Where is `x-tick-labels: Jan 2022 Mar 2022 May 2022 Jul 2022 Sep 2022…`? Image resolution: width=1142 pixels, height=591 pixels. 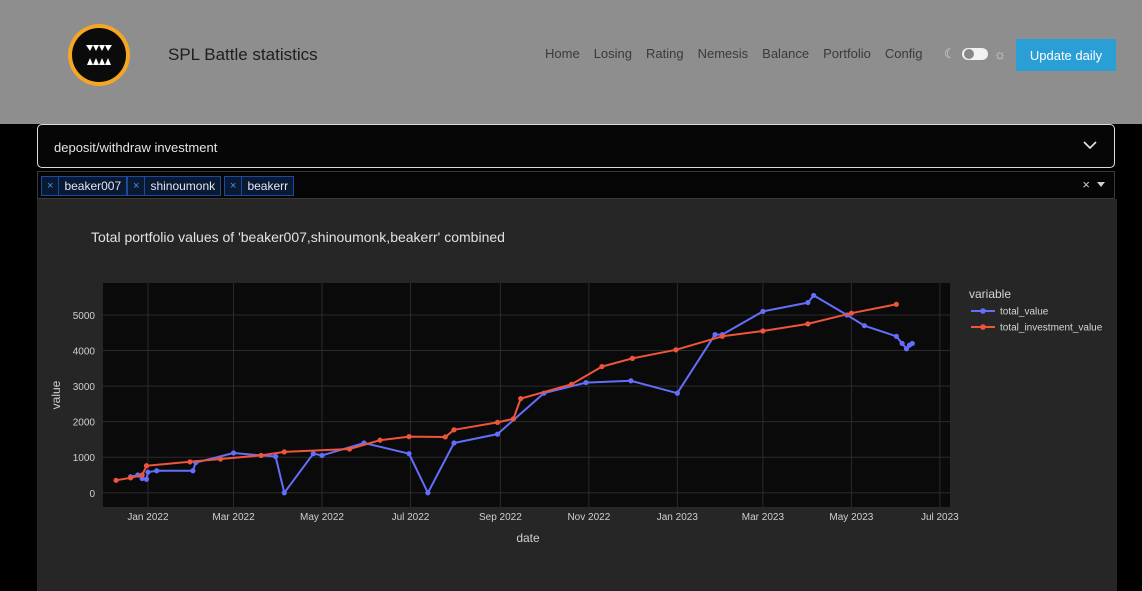 x-tick-labels: Jan 2022 Mar 2022 May 2022 Jul 2022 Sep 2022… is located at coordinates (543, 517).